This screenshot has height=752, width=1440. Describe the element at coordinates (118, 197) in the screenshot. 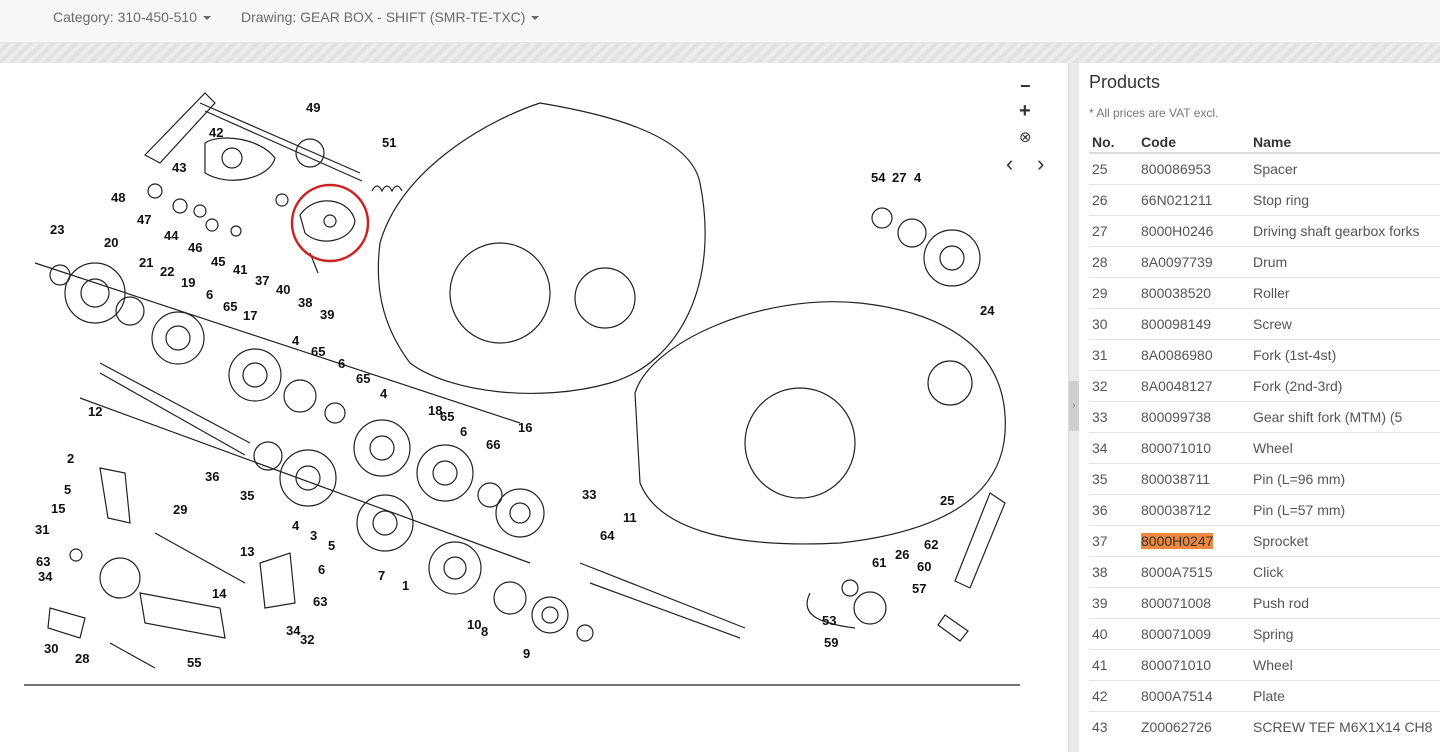

I see `callout-label: 48` at that location.